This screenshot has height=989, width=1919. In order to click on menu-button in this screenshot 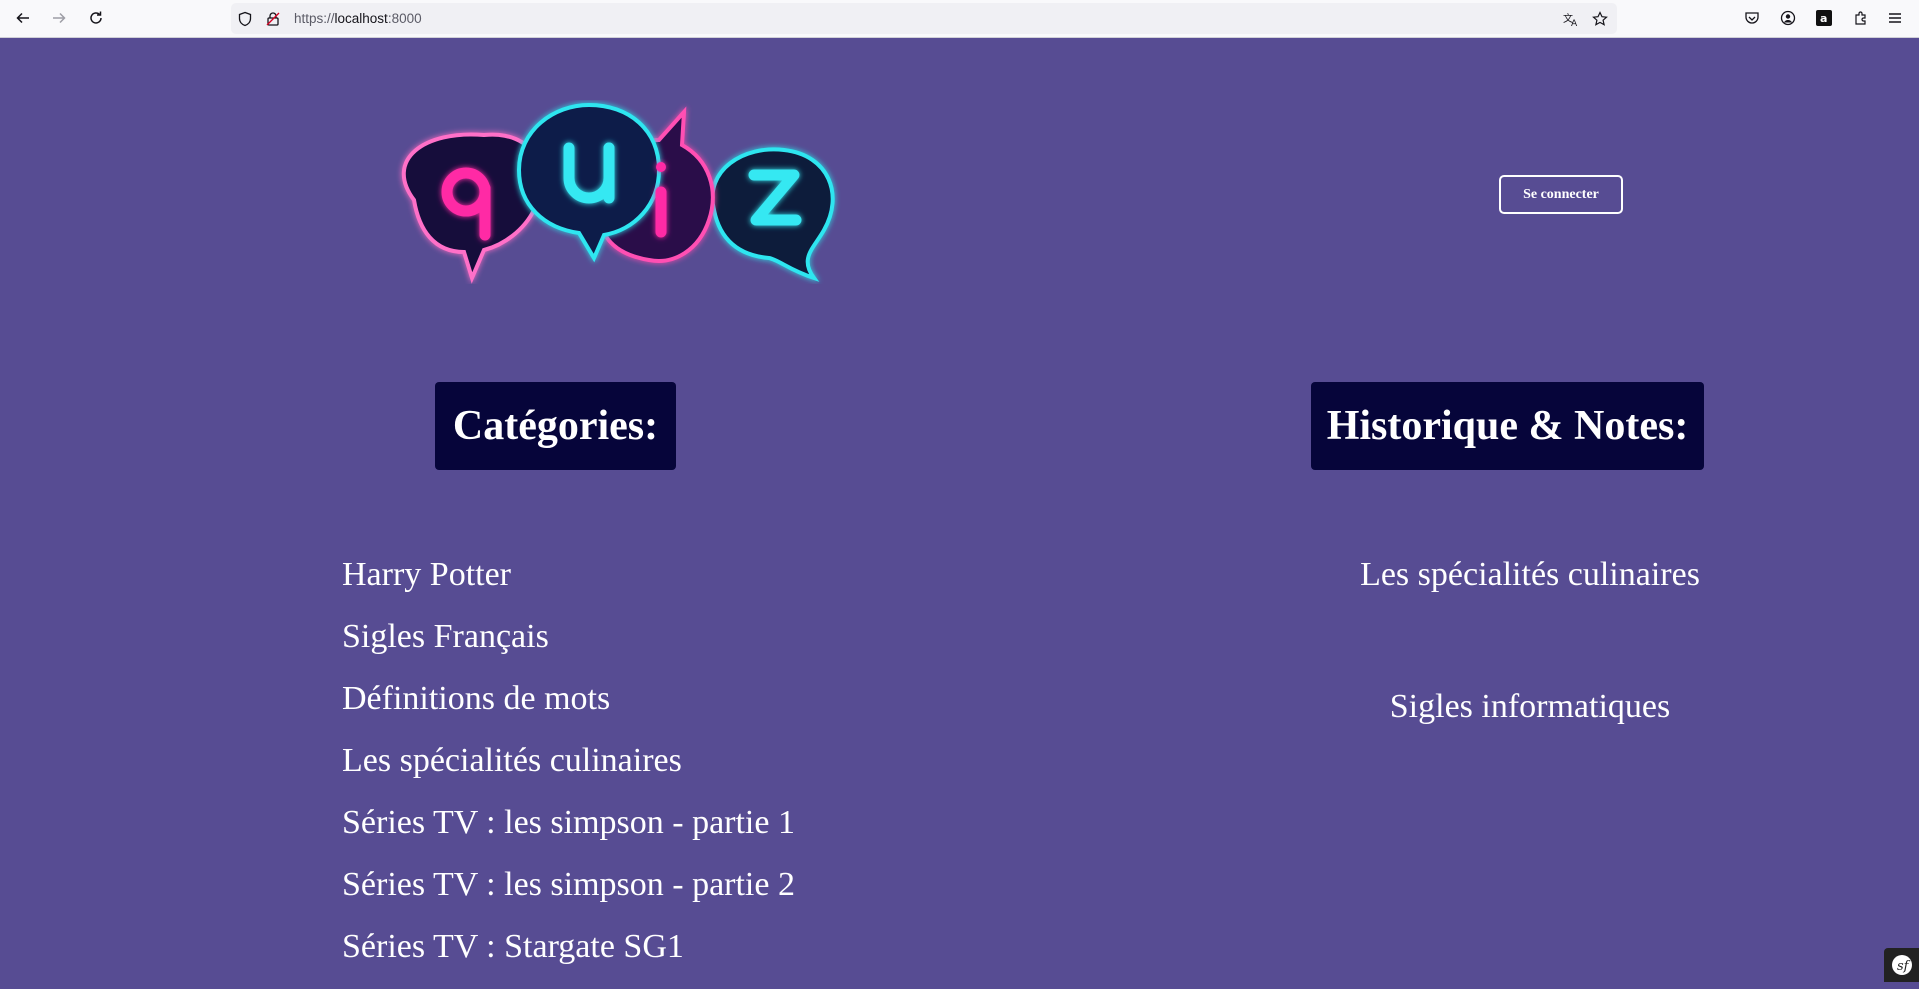, I will do `click(1895, 18)`.